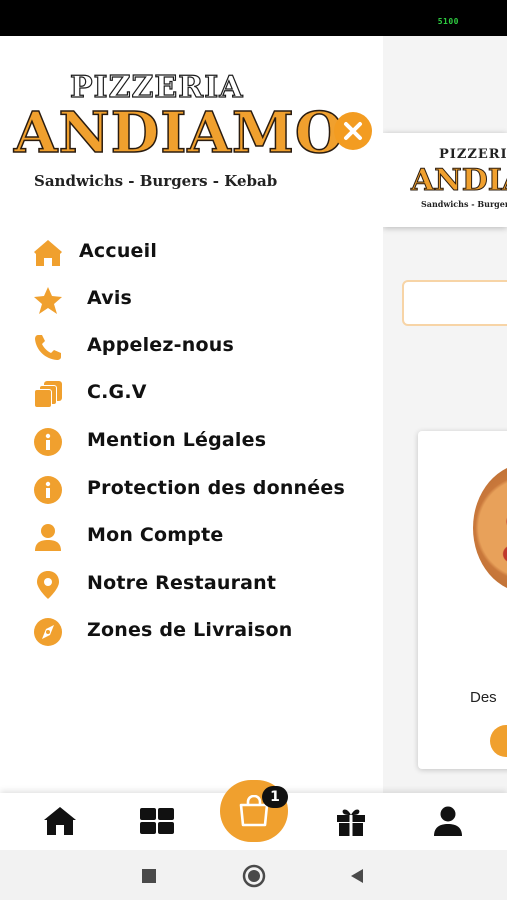 The height and width of the screenshot is (900, 507). What do you see at coordinates (253, 18) in the screenshot?
I see `status-bar: 5100` at bounding box center [253, 18].